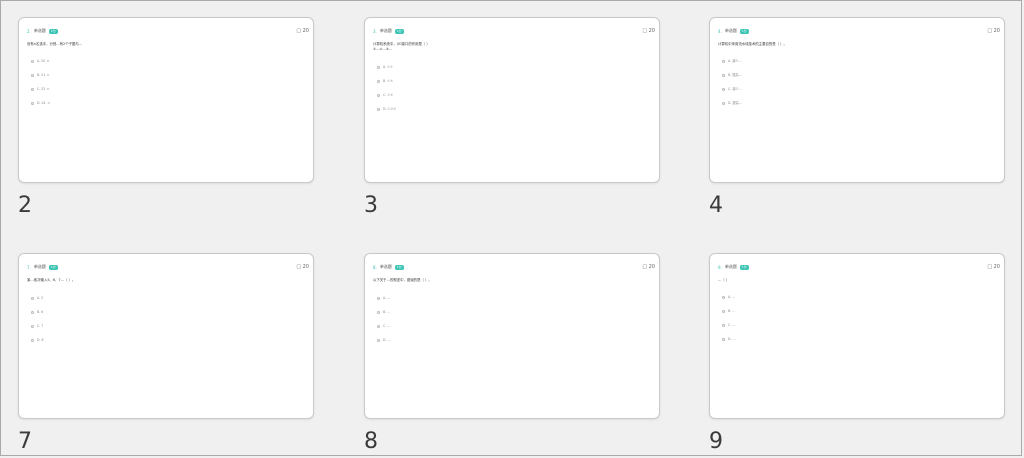 This screenshot has height=458, width=1024. What do you see at coordinates (720, 267) in the screenshot?
I see `question-number: 9.` at bounding box center [720, 267].